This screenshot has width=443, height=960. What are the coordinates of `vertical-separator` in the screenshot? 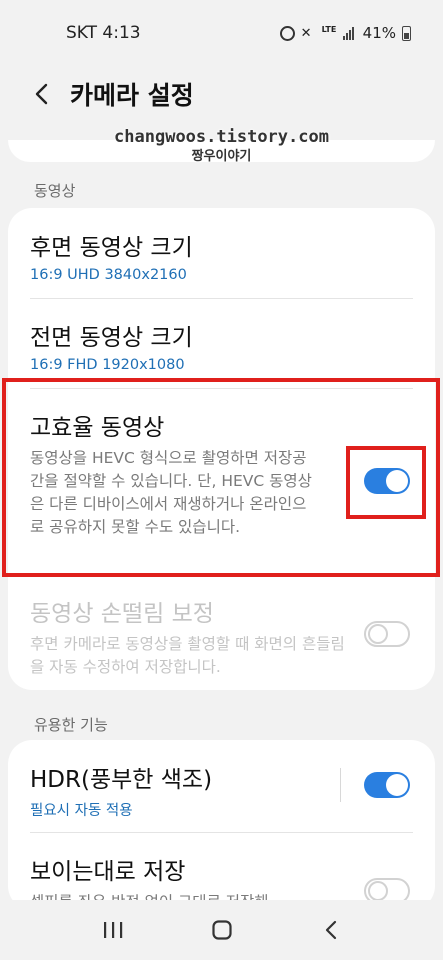 It's located at (340, 785).